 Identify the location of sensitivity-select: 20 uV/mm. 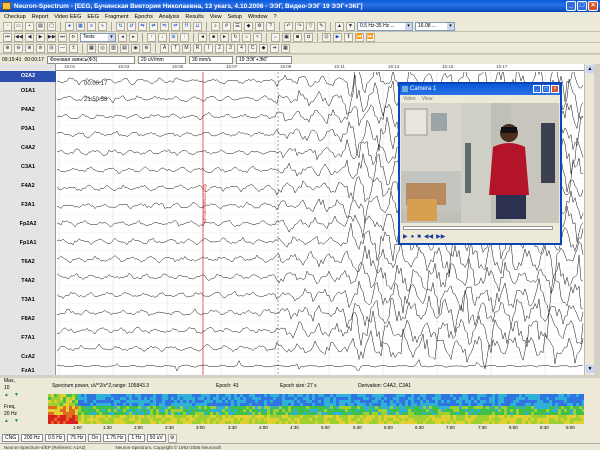
(161, 59).